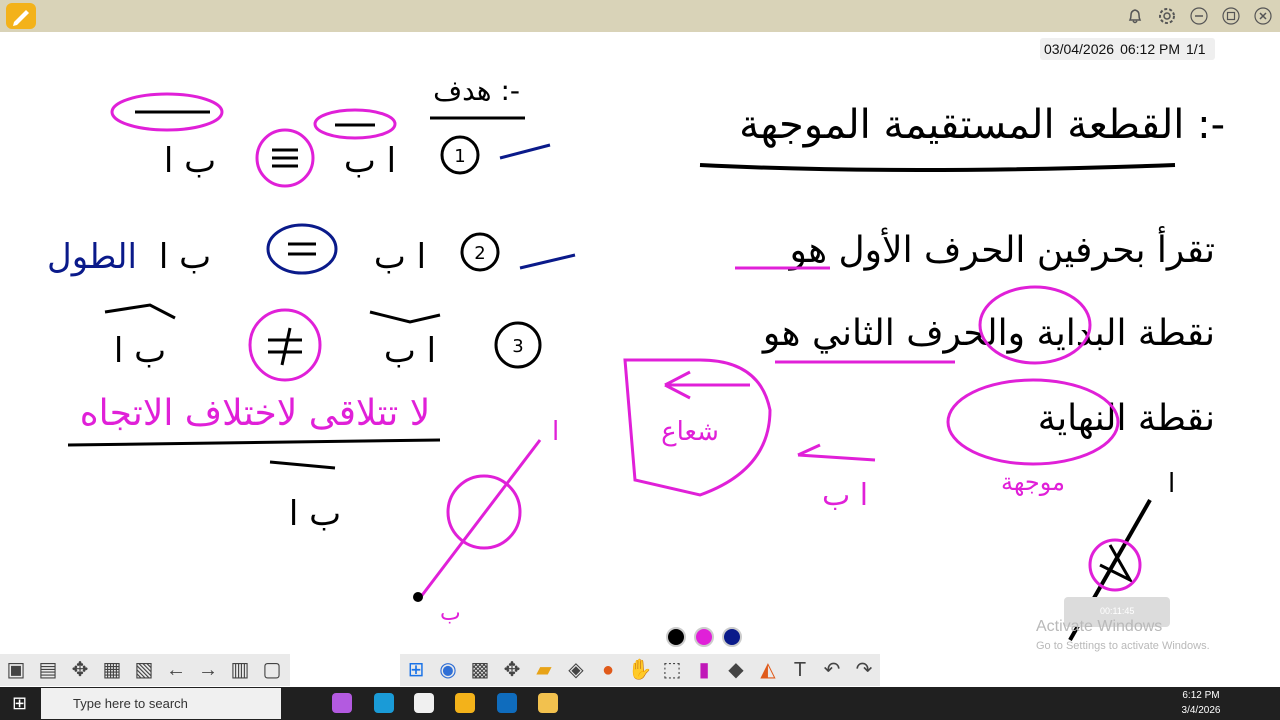 This screenshot has height=720, width=1280. What do you see at coordinates (1167, 16) in the screenshot?
I see `gear-icon` at bounding box center [1167, 16].